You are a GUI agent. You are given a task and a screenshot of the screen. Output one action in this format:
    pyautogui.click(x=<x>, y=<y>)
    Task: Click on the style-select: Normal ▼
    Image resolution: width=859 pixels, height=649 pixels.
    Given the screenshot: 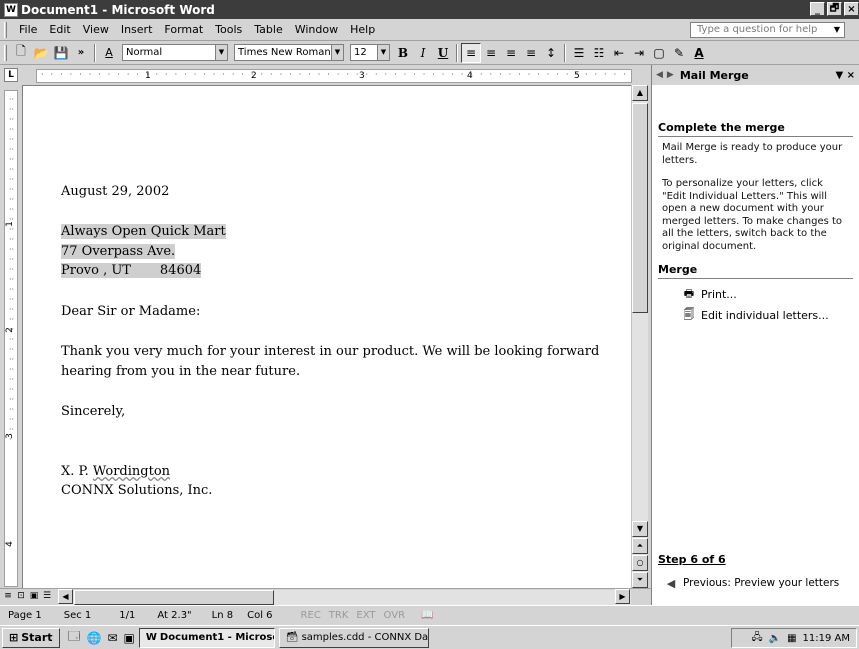 What is the action you would take?
    pyautogui.click(x=175, y=52)
    